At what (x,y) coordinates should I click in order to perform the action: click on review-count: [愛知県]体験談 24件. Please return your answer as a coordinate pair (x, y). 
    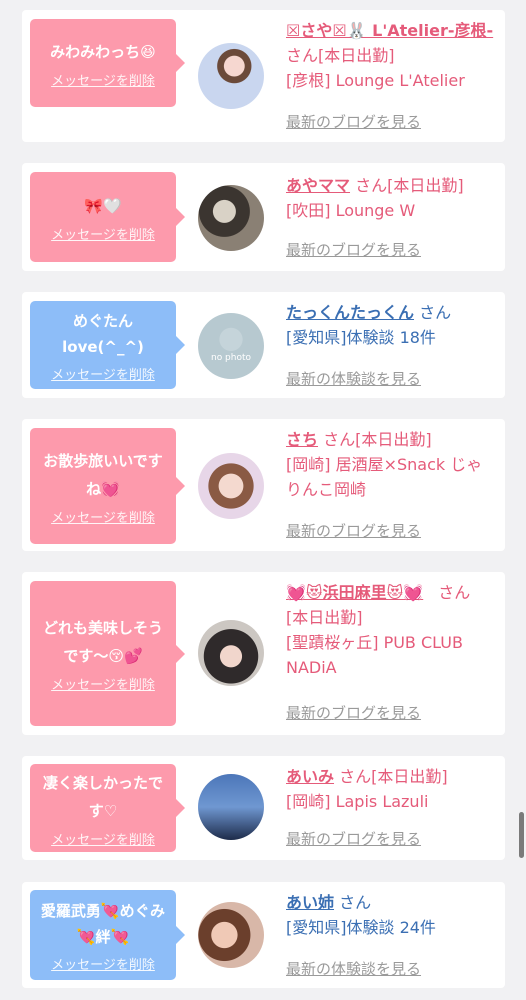
    Looking at the image, I should click on (361, 927).